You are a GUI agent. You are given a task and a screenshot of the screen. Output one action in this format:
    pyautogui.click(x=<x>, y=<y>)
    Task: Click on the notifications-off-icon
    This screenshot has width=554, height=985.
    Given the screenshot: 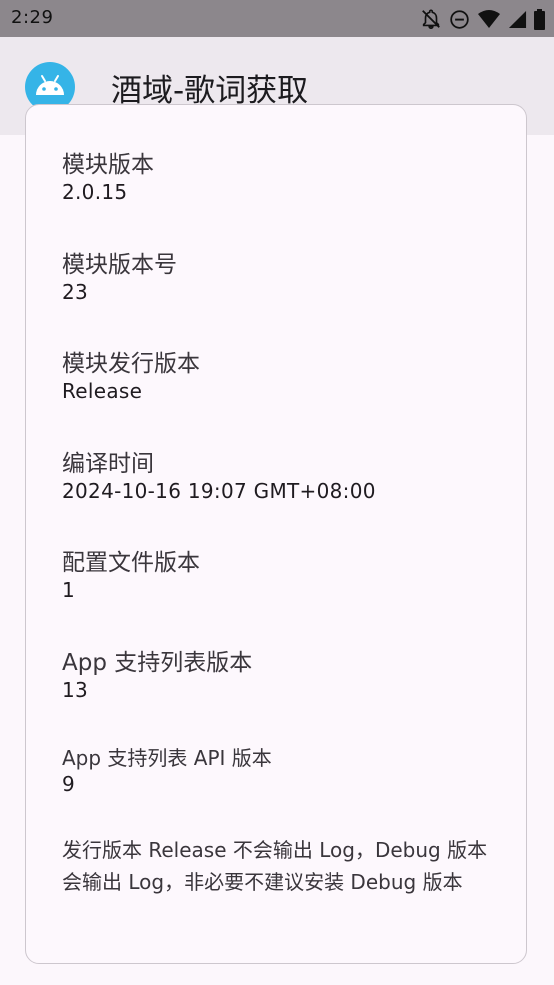 What is the action you would take?
    pyautogui.click(x=431, y=19)
    